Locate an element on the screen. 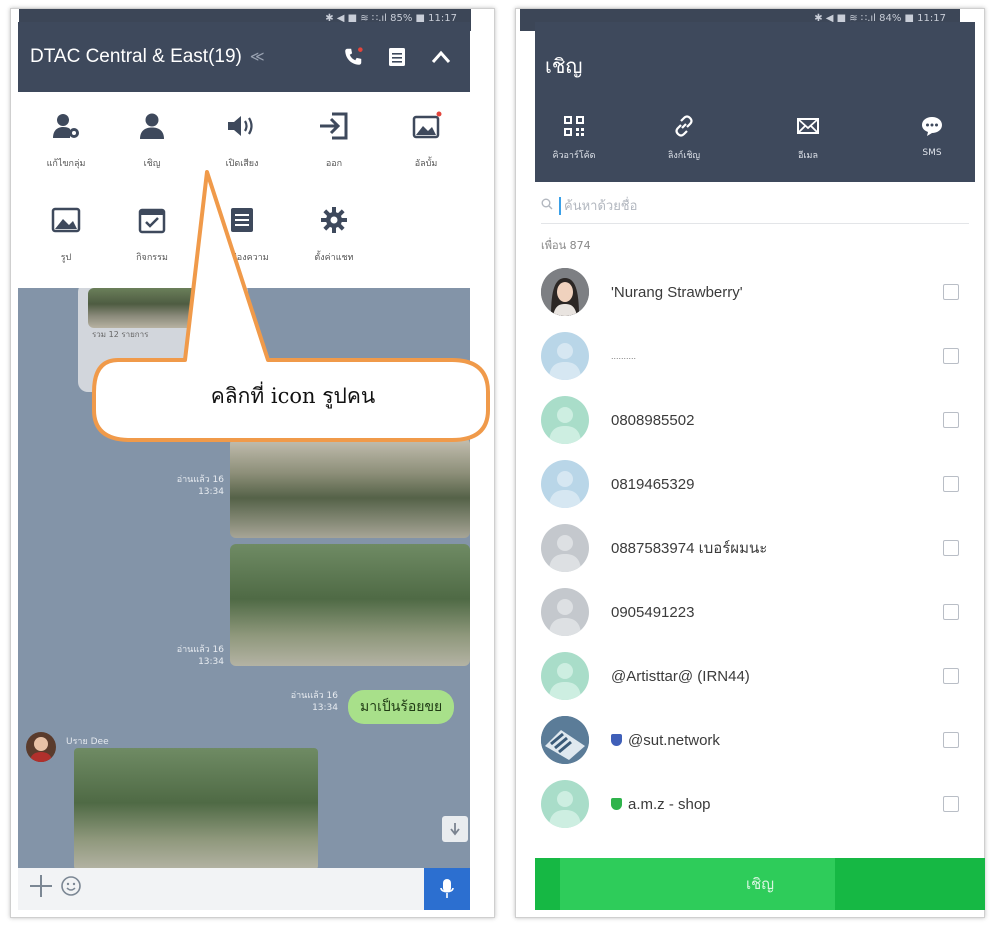 The width and height of the screenshot is (990, 927). invite-option-qr: คิวอาร์โค้ด is located at coordinates (574, 136).